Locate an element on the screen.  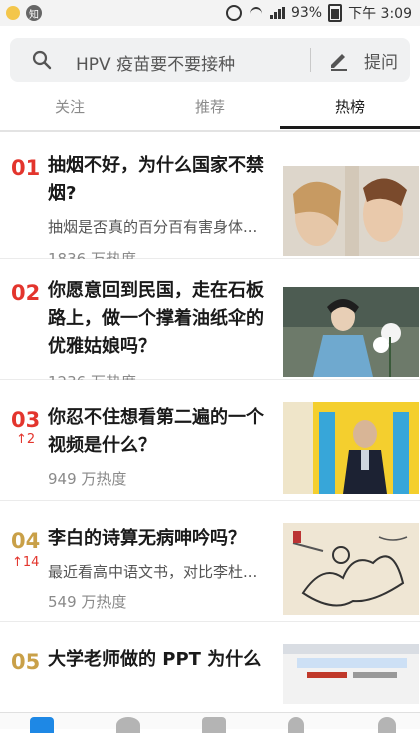
search-placeholder: HPV 疫苗要不要接种 is located at coordinates (155, 62).